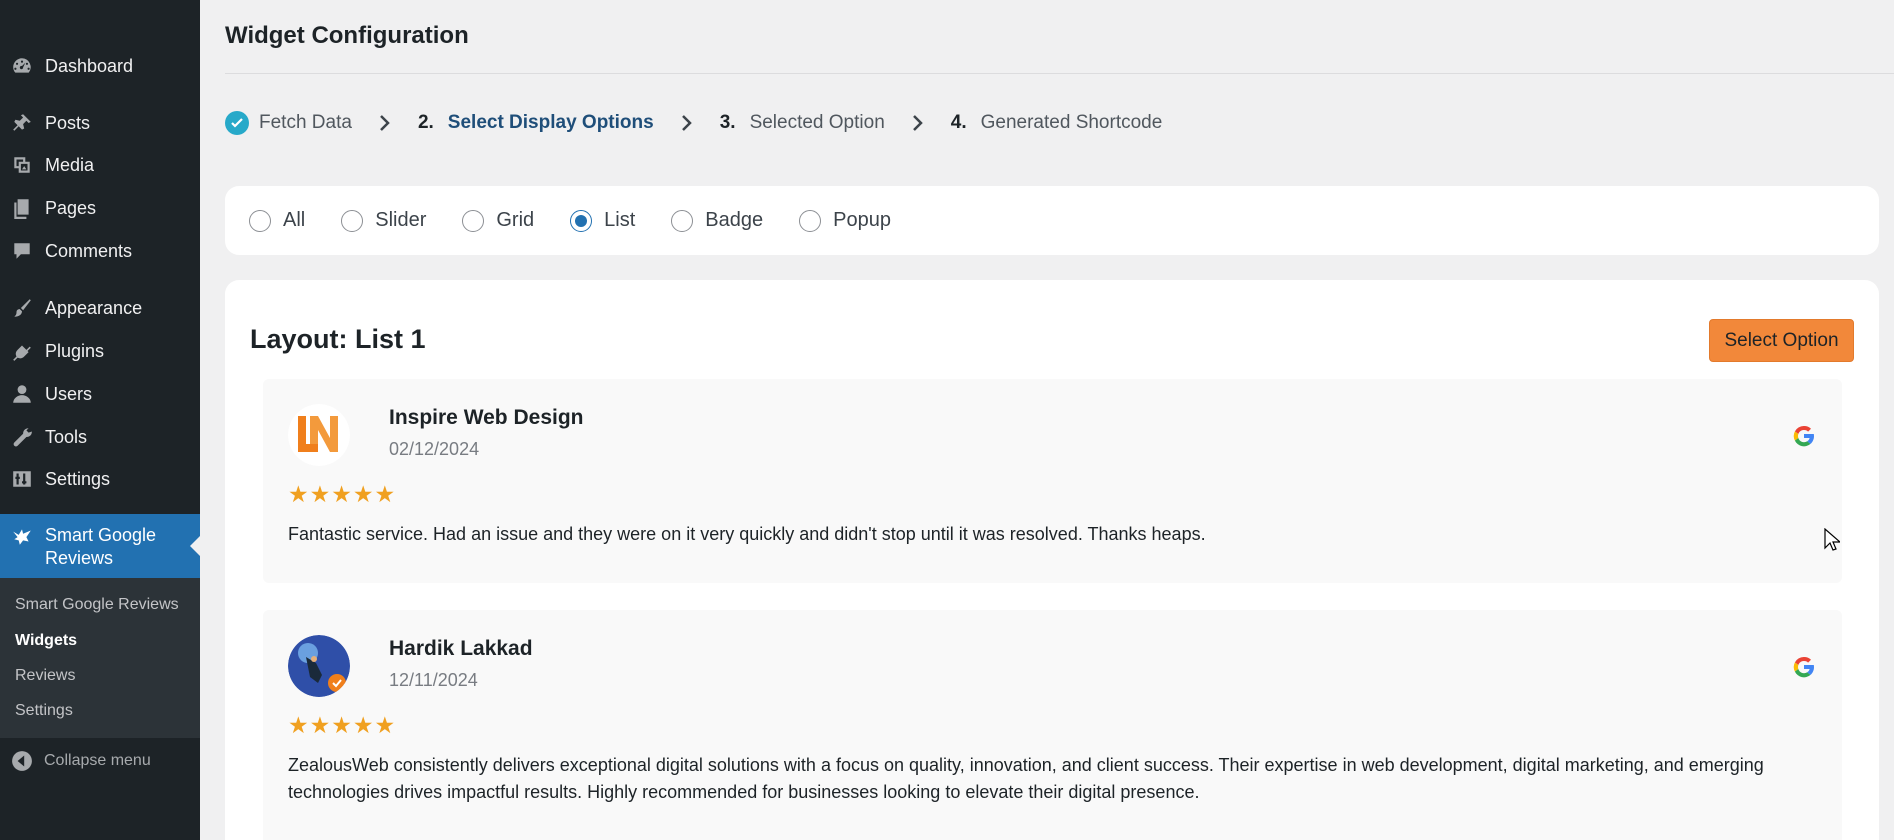 This screenshot has width=1894, height=840. Describe the element at coordinates (45, 676) in the screenshot. I see `submenu-item-reviews: Reviews` at that location.